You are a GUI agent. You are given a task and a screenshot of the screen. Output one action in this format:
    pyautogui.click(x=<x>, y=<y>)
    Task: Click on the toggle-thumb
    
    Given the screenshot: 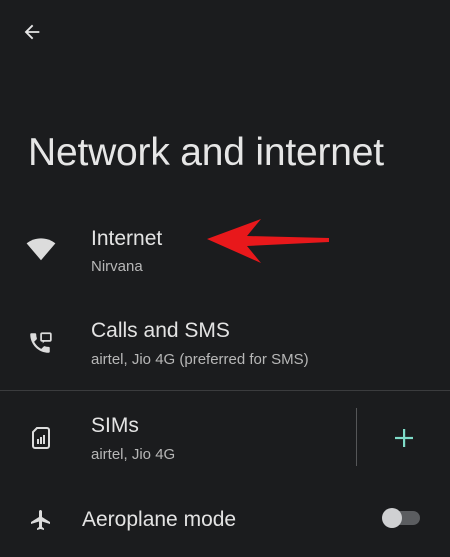 What is the action you would take?
    pyautogui.click(x=392, y=518)
    